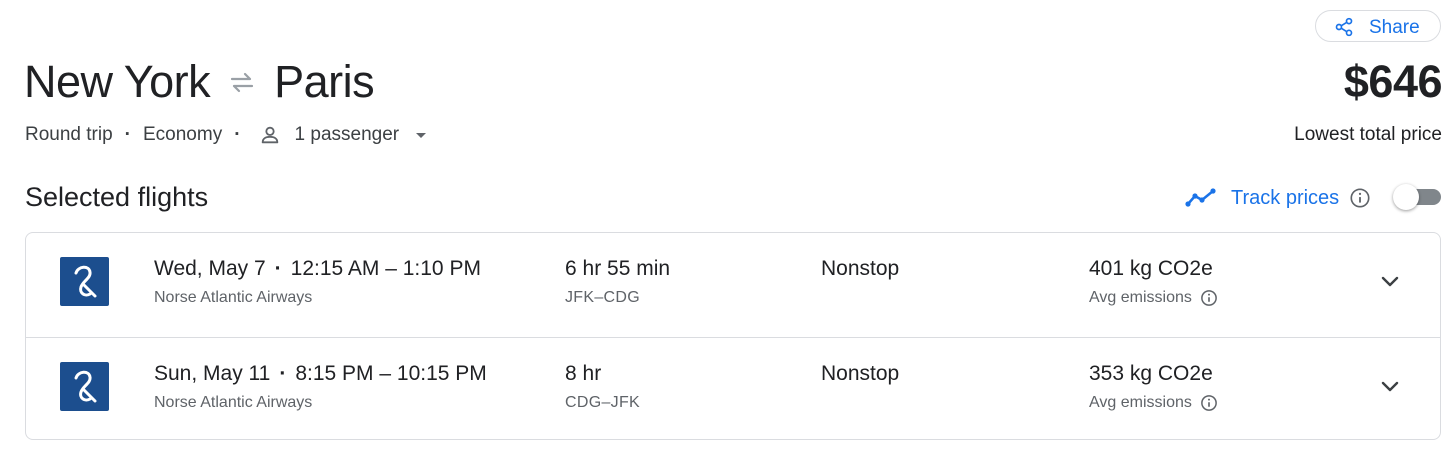 This screenshot has width=1456, height=456. I want to click on flight-date: Sun, May 11, so click(212, 373).